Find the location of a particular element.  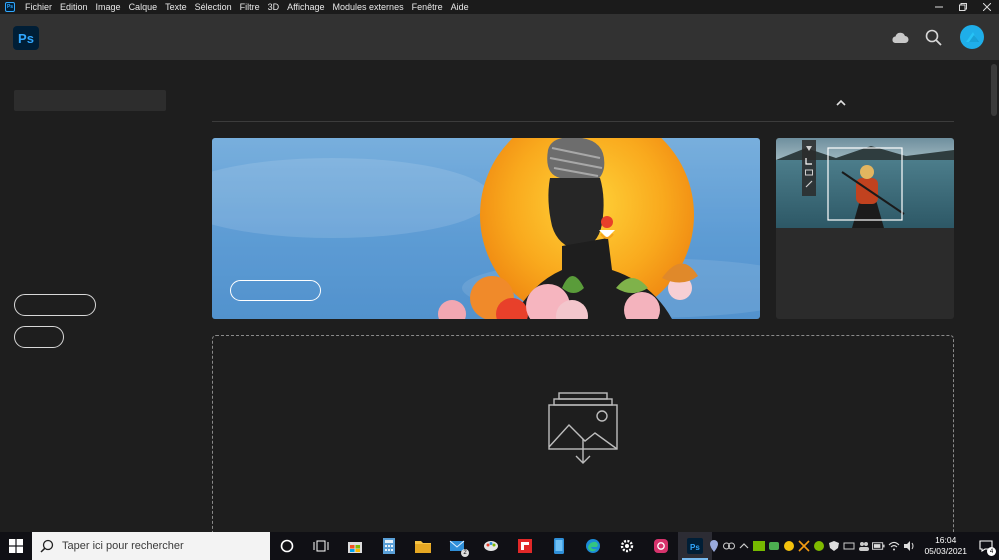

menu-modules-externes: Modules externes is located at coordinates (368, 7).